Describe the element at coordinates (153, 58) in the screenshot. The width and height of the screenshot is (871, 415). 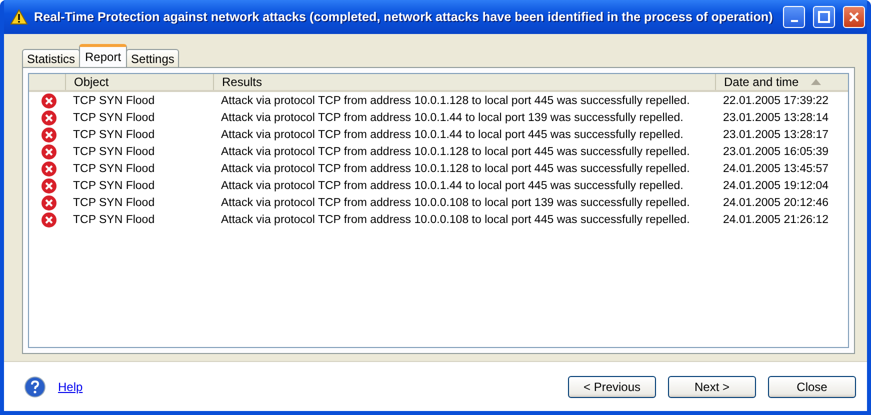
I see `tab: Settings` at that location.